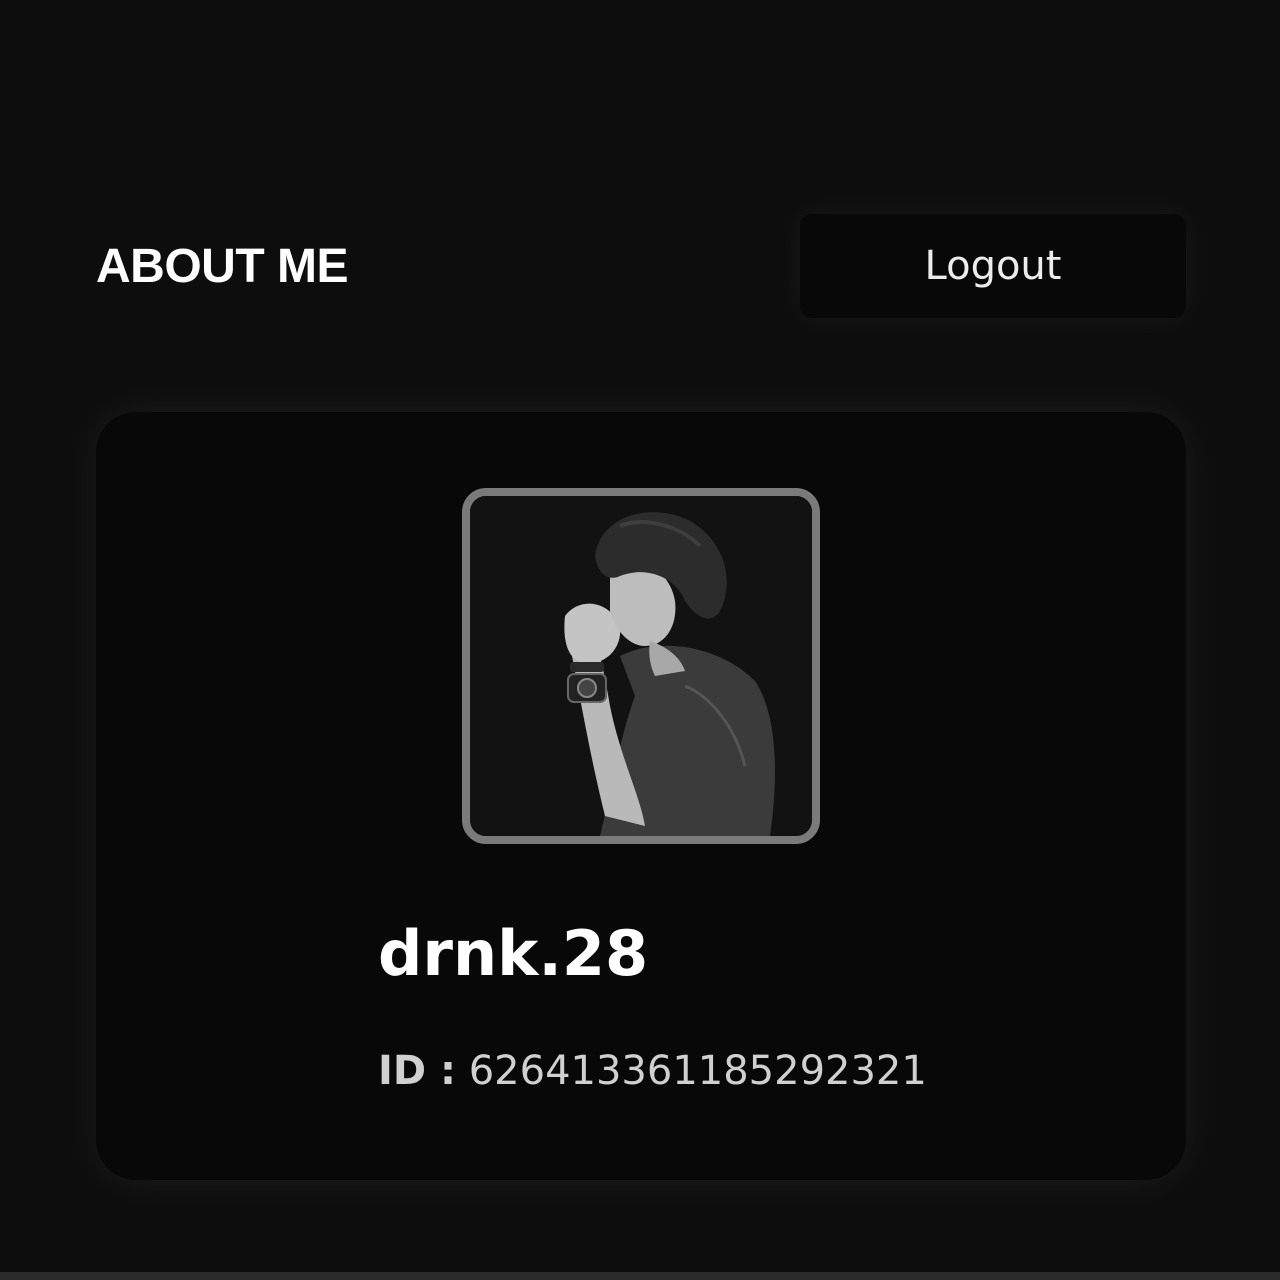 This screenshot has height=1280, width=1280. I want to click on page-title: ABOUT ME, so click(222, 266).